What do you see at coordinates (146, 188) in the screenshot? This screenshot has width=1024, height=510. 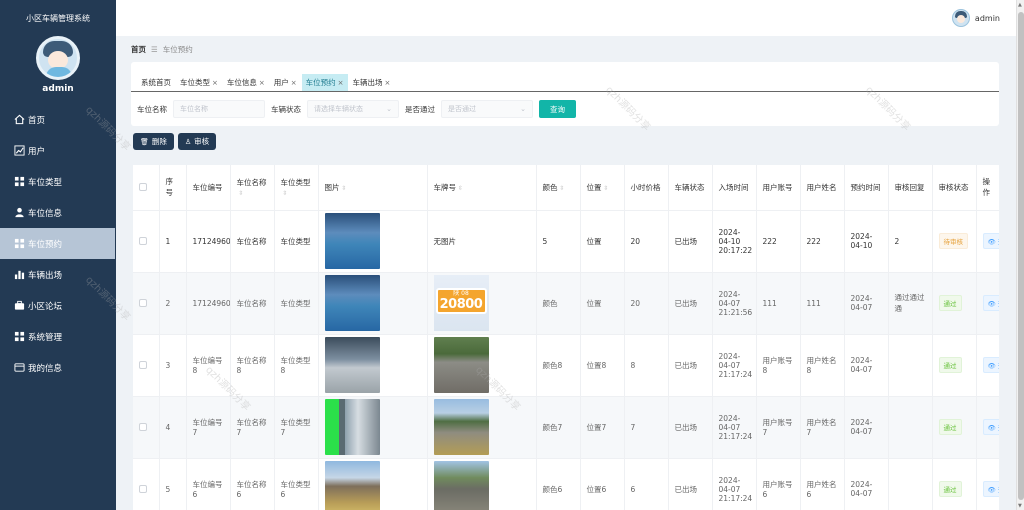 I see `select-all-checkbox` at bounding box center [146, 188].